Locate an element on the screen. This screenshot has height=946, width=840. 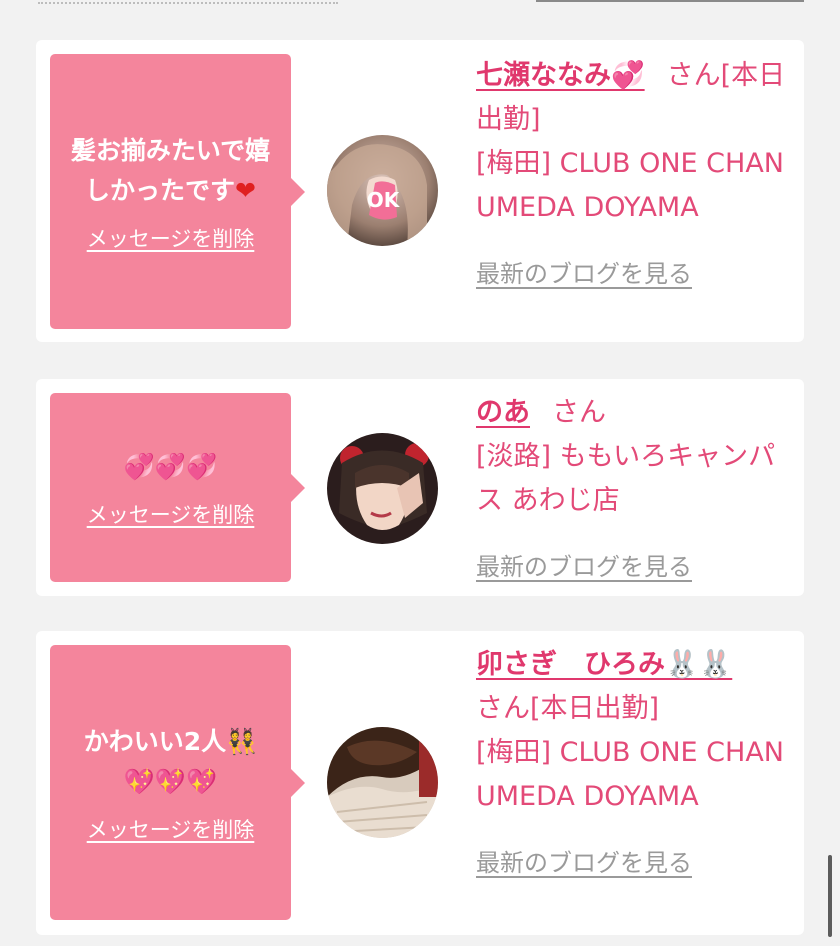
message-bubble: かわいい2人👯 💖💖💖 メッセージを削除 is located at coordinates (177, 782).